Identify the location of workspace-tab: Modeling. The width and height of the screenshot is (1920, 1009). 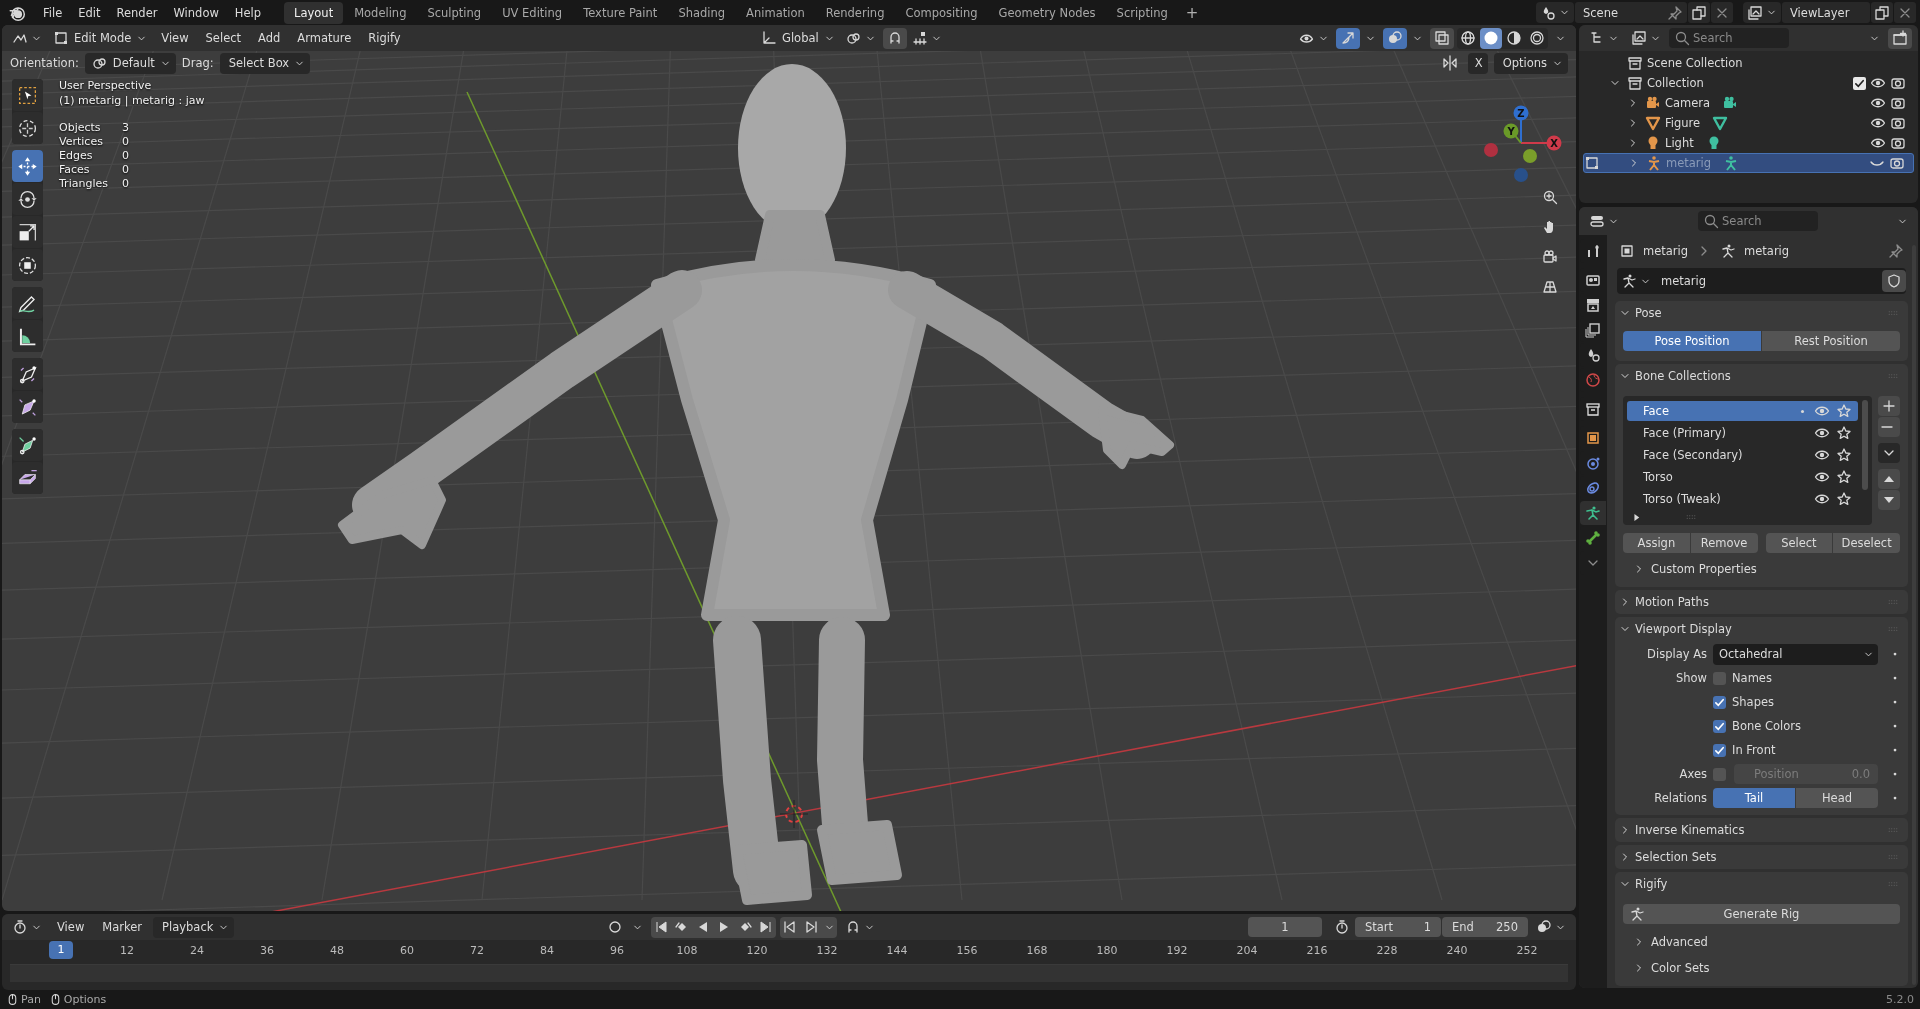
(380, 12).